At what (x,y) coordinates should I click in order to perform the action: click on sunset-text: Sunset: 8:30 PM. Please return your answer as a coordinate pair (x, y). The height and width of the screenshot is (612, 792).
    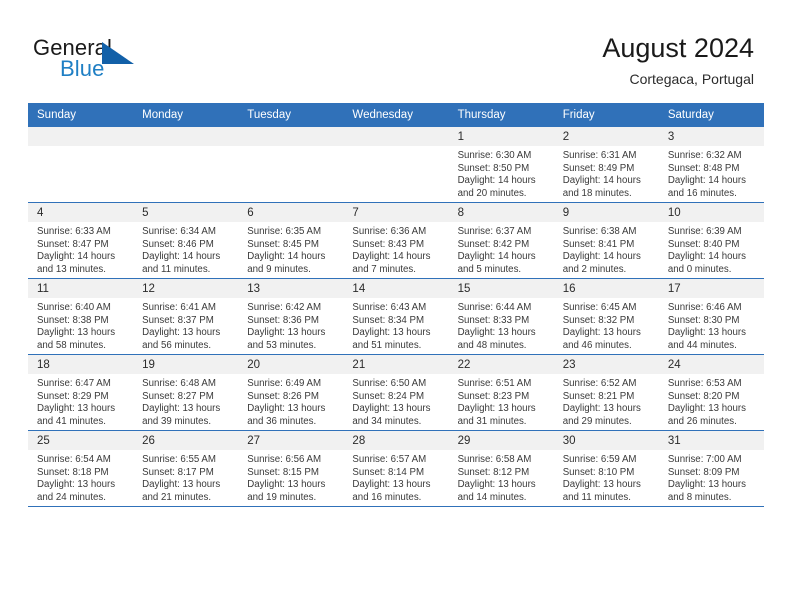
    Looking at the image, I should click on (703, 320).